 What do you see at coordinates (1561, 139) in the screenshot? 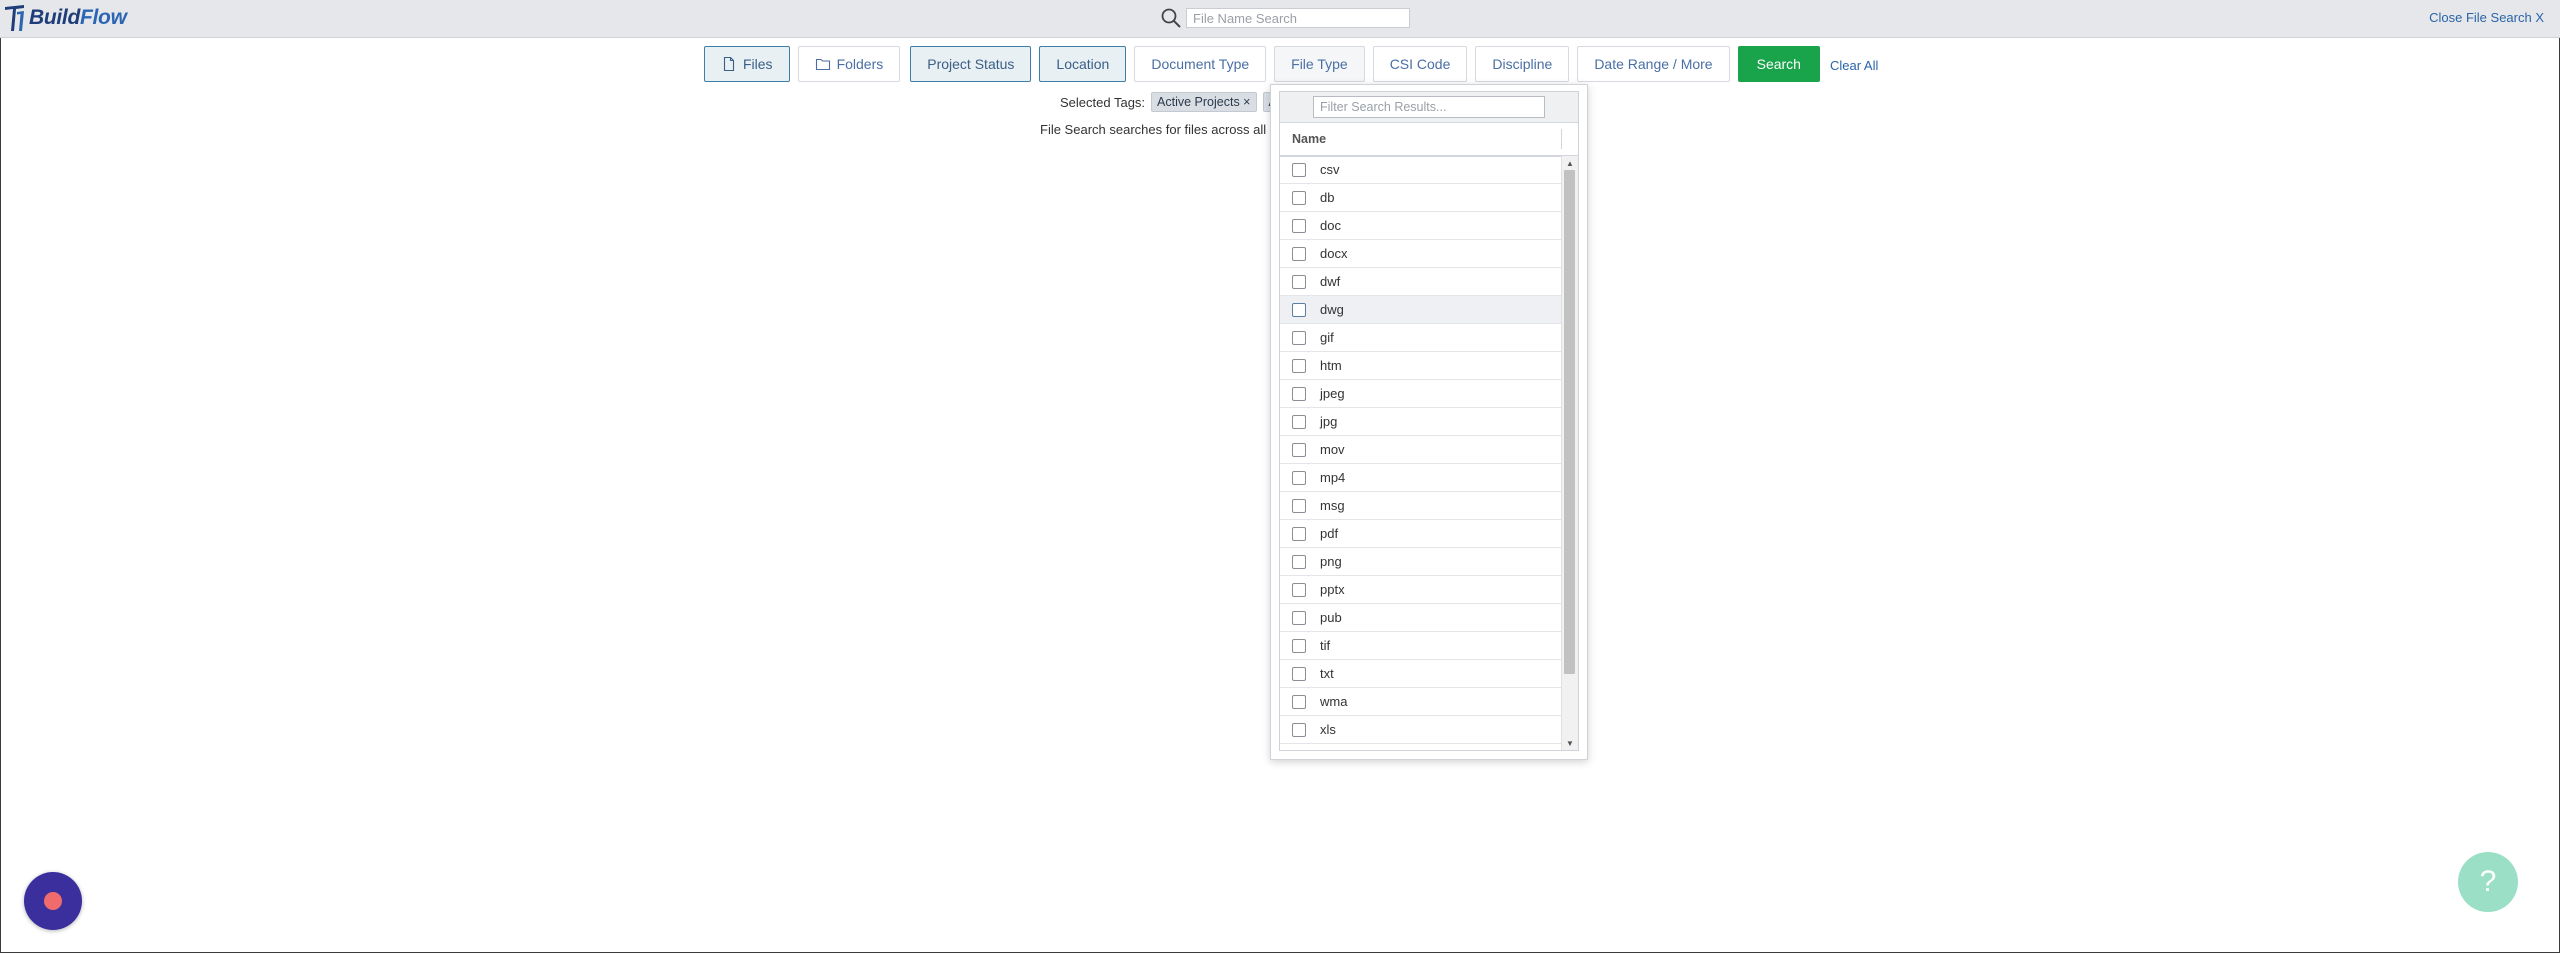
I see `column-separator` at bounding box center [1561, 139].